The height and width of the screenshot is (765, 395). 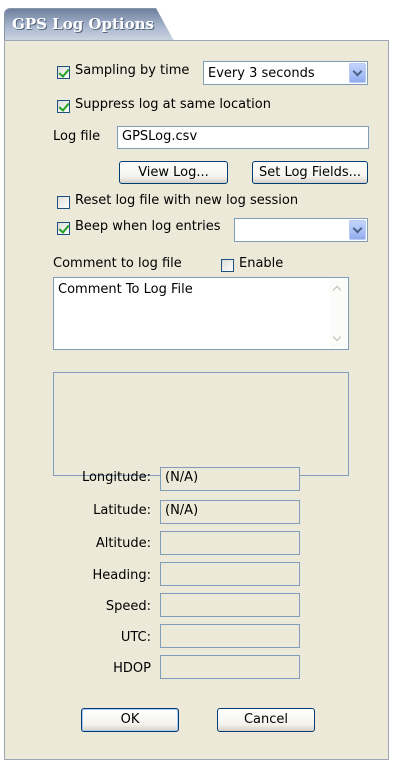 I want to click on longitude-label: Longitude:, so click(x=116, y=477).